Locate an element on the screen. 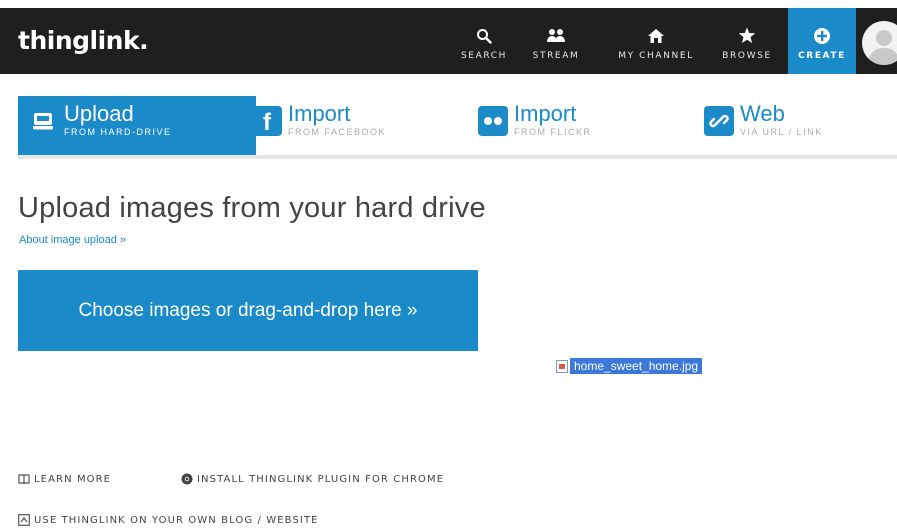 The height and width of the screenshot is (531, 897). nav-create: CREATE is located at coordinates (822, 41).